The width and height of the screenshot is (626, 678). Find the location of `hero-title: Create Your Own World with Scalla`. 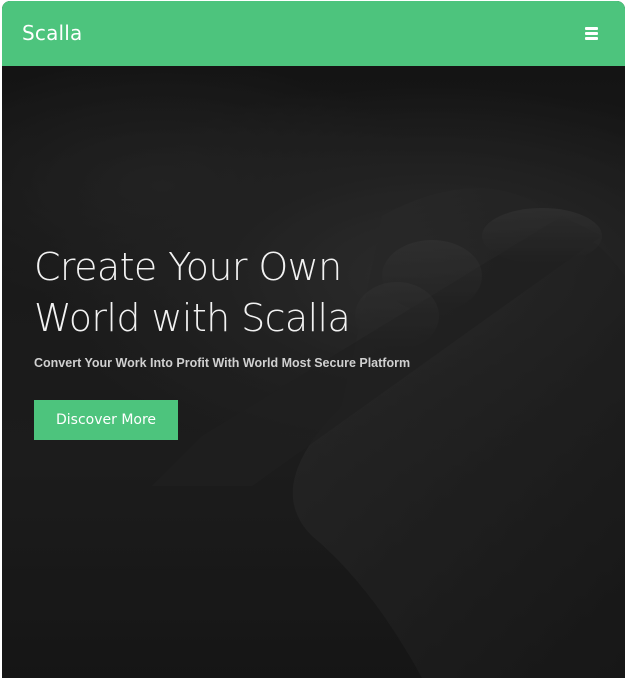

hero-title: Create Your Own World with Scalla is located at coordinates (192, 292).